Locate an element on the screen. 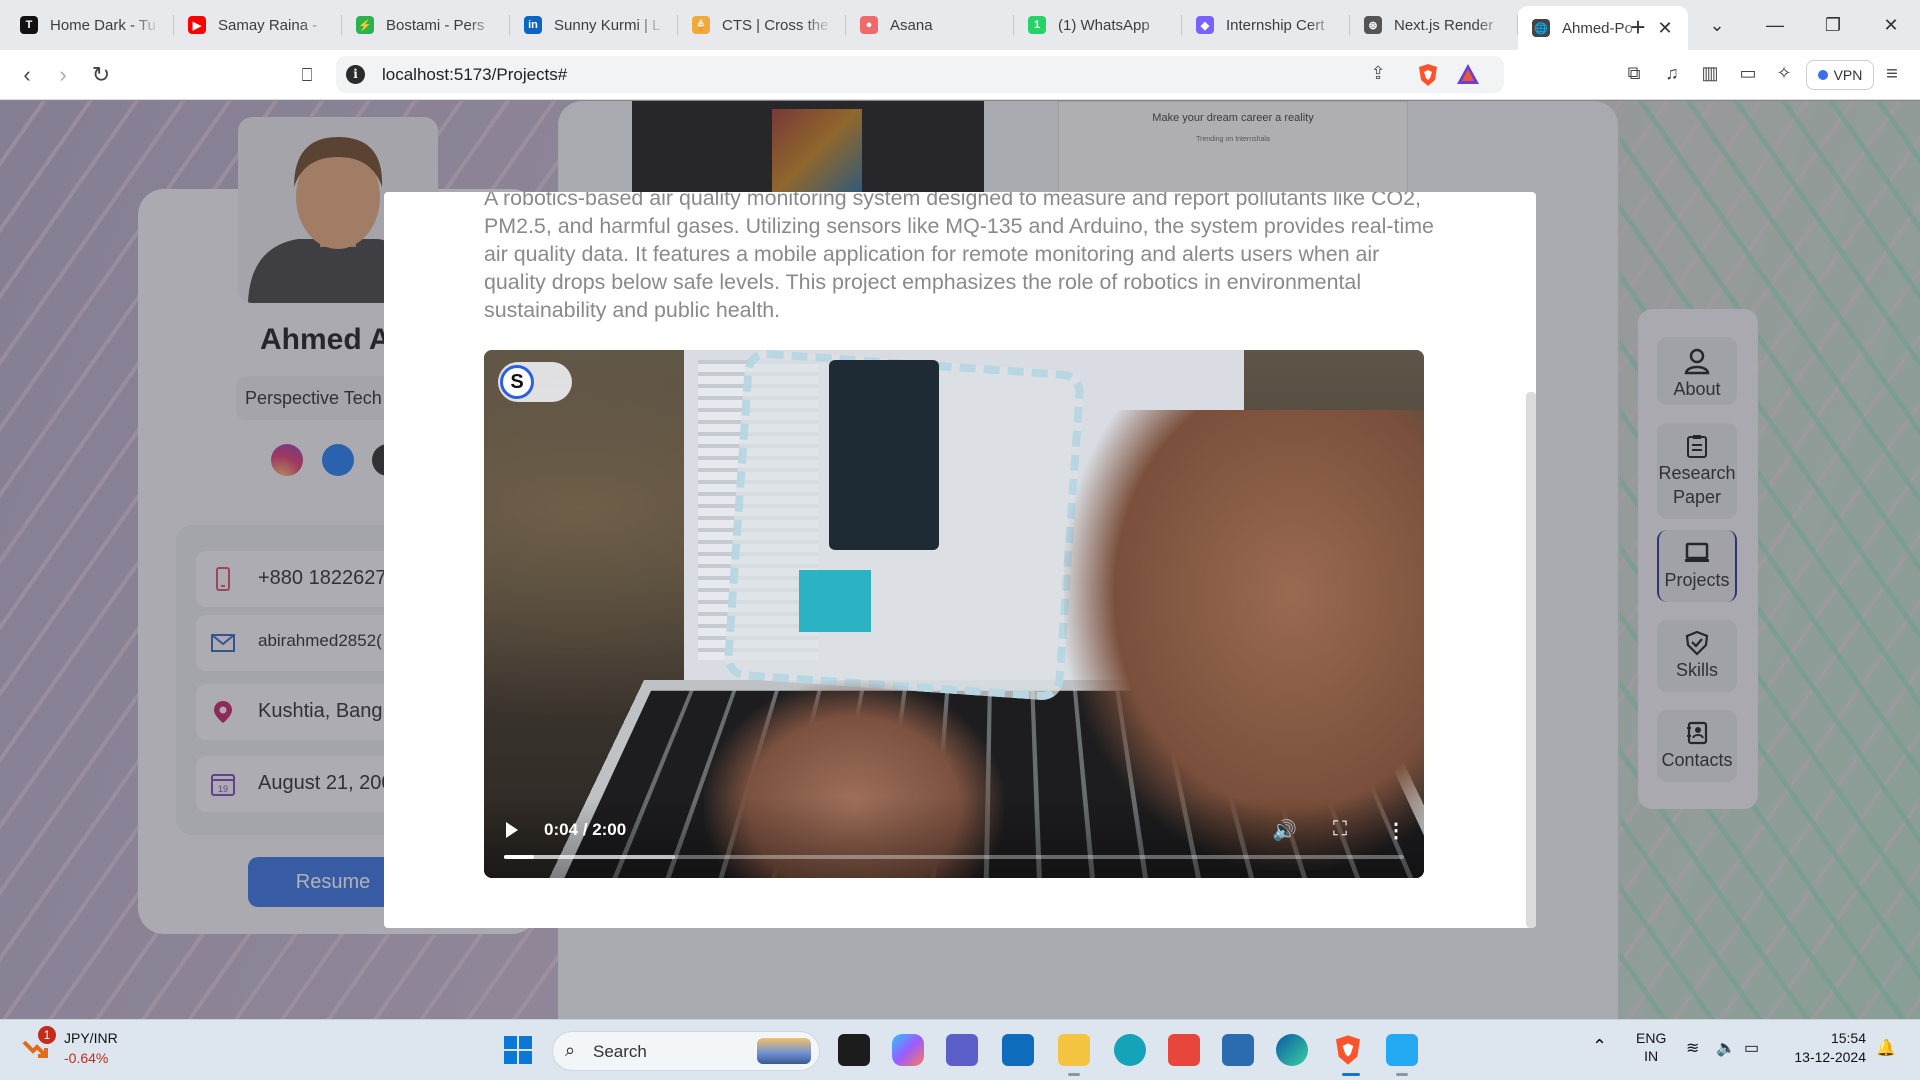  volume-icon: 🔊 is located at coordinates (1284, 830).